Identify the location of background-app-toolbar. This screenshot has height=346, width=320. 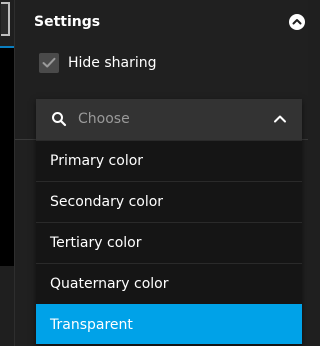
(7, 23).